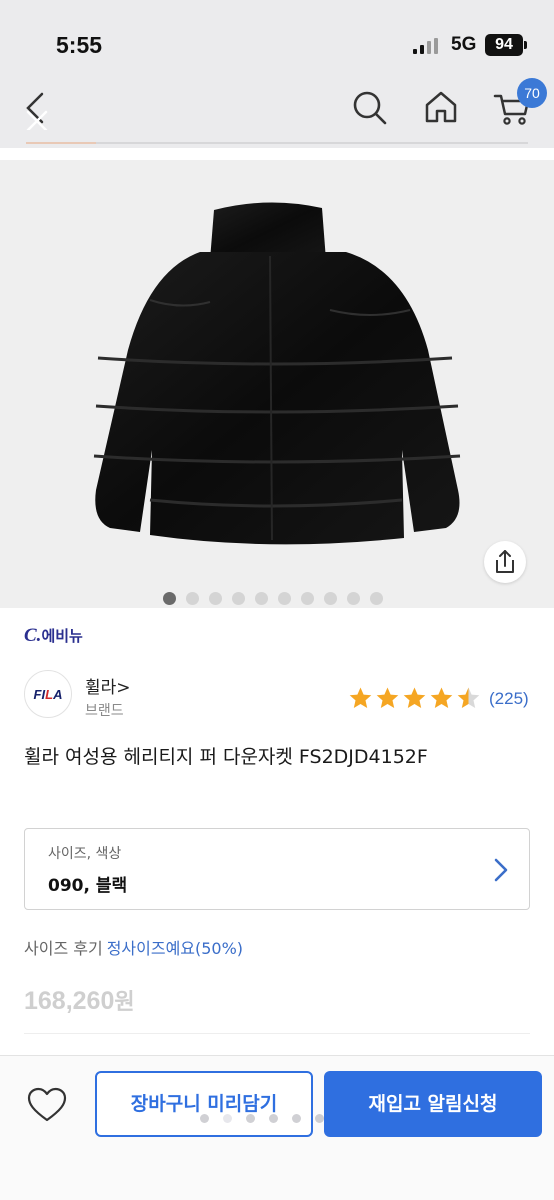  Describe the element at coordinates (85, 854) in the screenshot. I see `option-label: 사이즈, 색상` at that location.